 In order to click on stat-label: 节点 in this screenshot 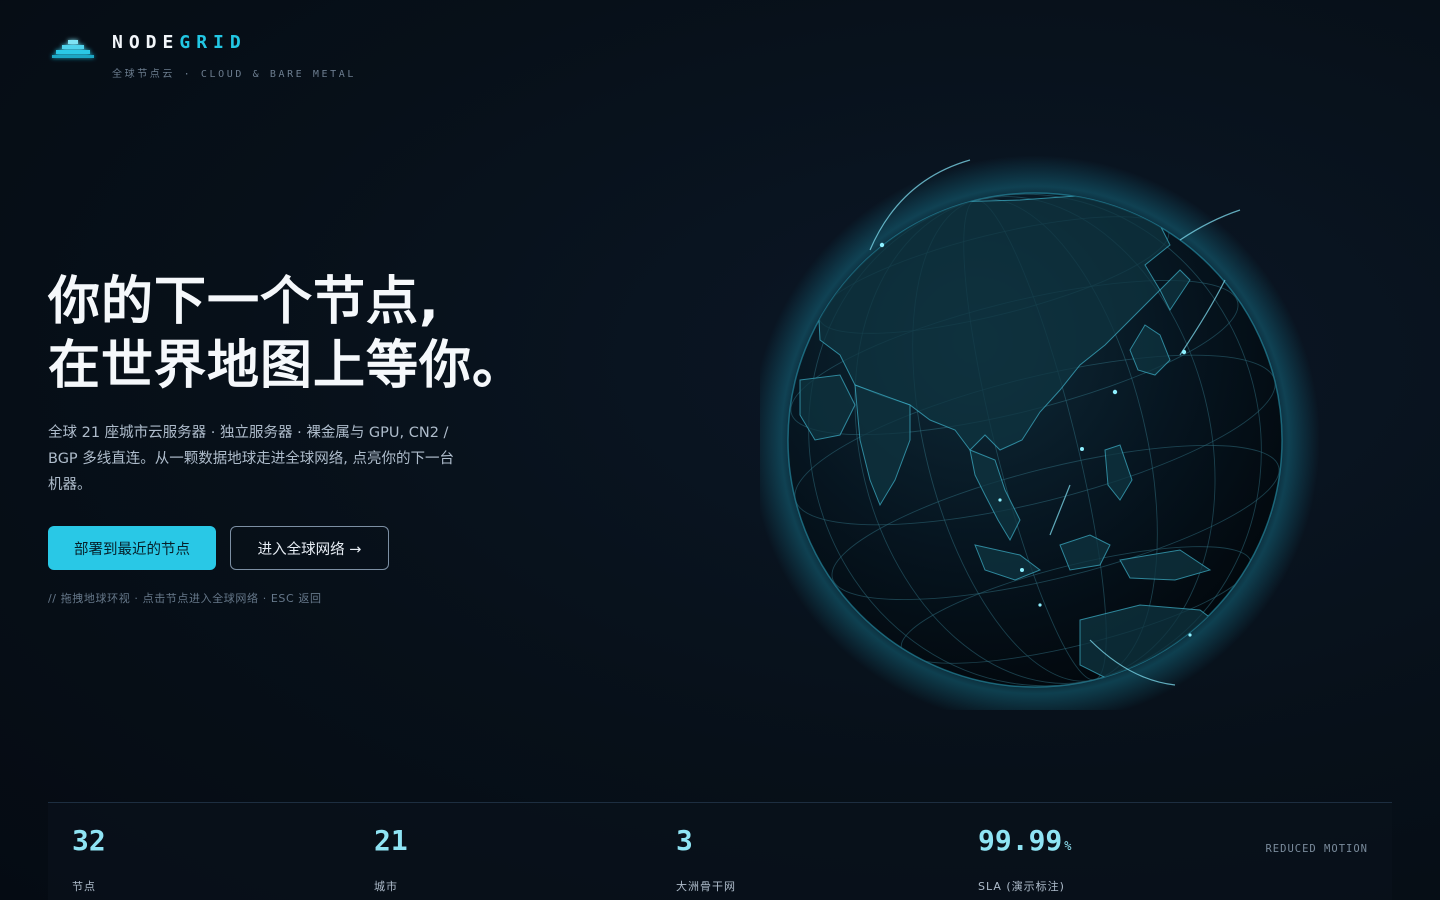, I will do `click(84, 886)`.